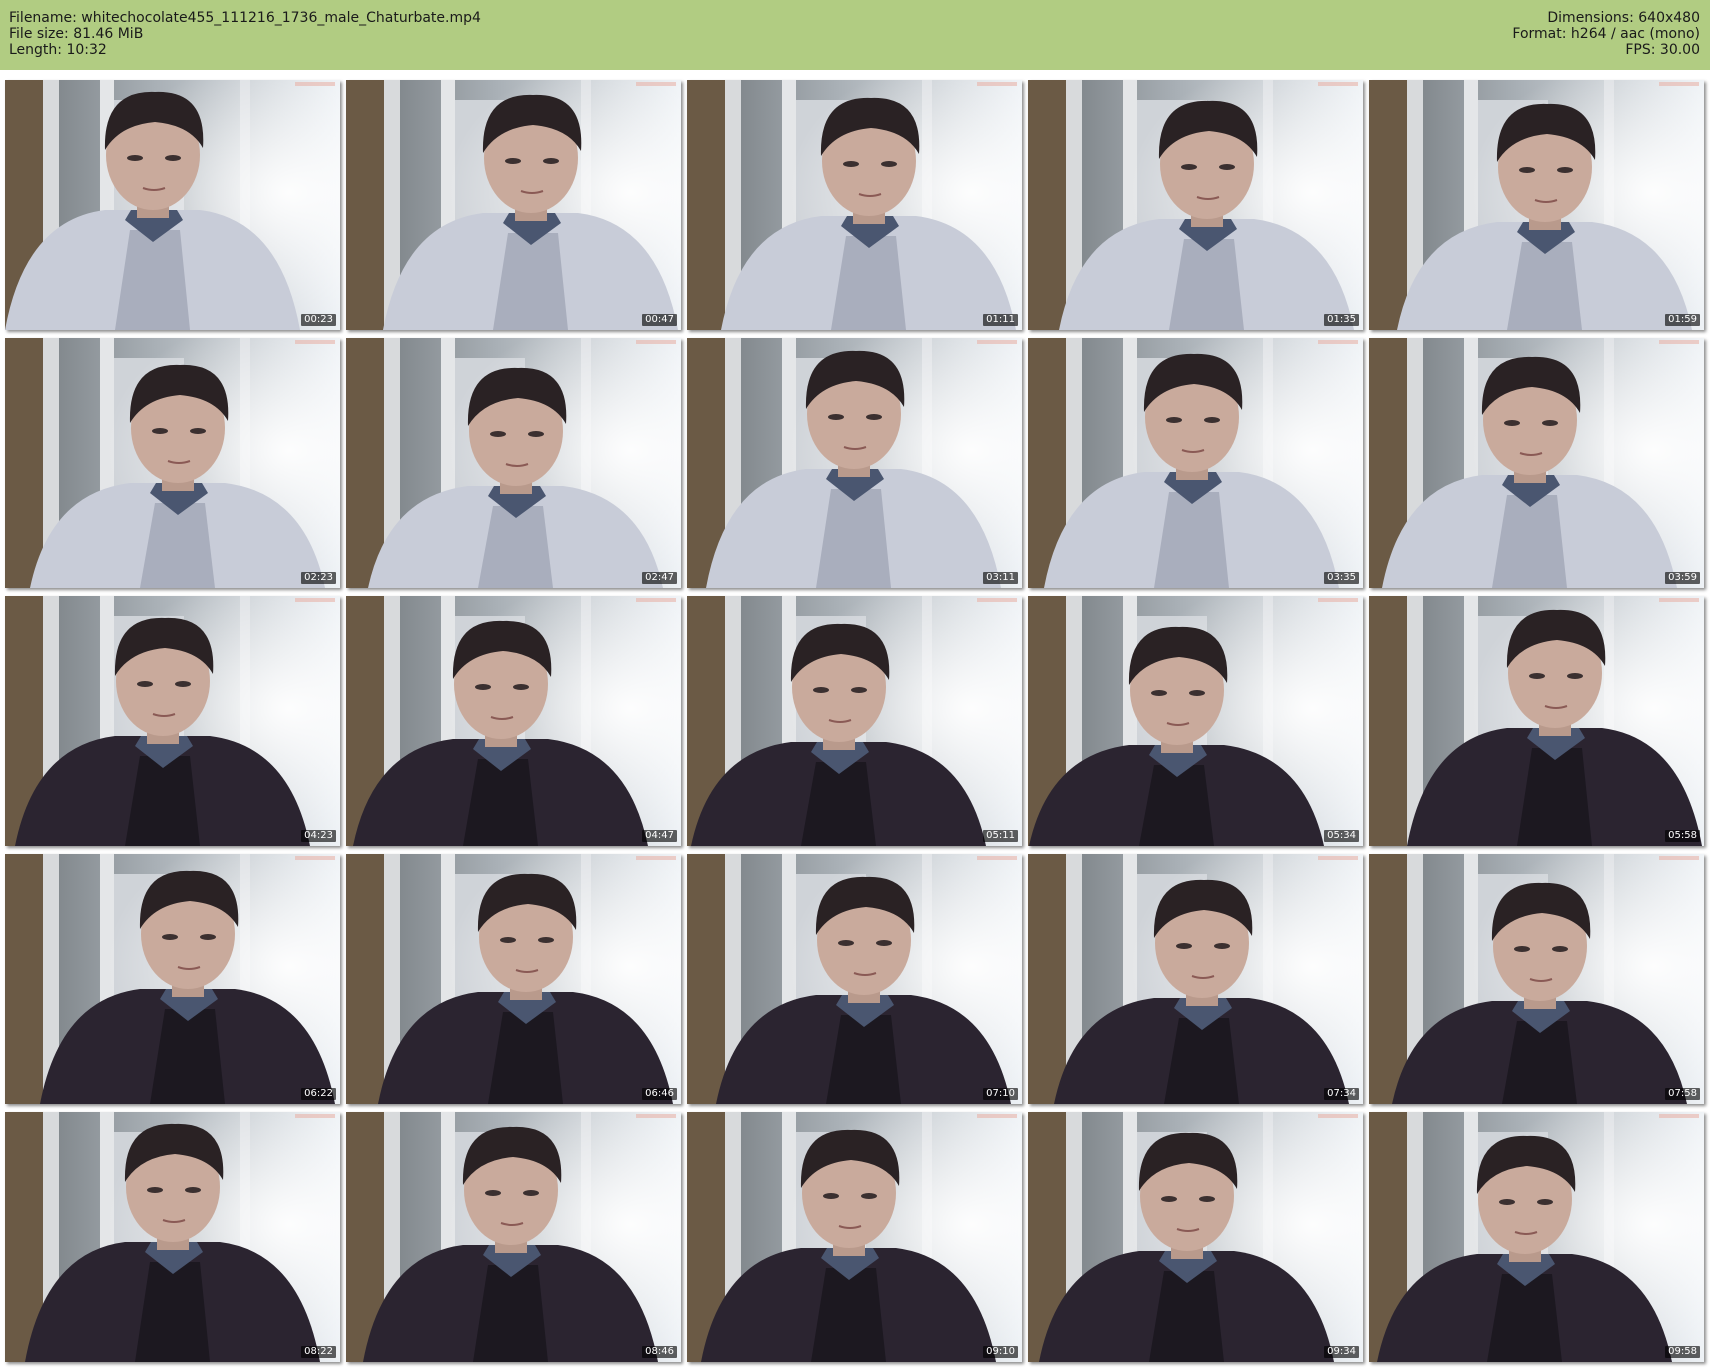 The width and height of the screenshot is (1710, 1370). Describe the element at coordinates (318, 320) in the screenshot. I see `timestamp-label: 00:23` at that location.